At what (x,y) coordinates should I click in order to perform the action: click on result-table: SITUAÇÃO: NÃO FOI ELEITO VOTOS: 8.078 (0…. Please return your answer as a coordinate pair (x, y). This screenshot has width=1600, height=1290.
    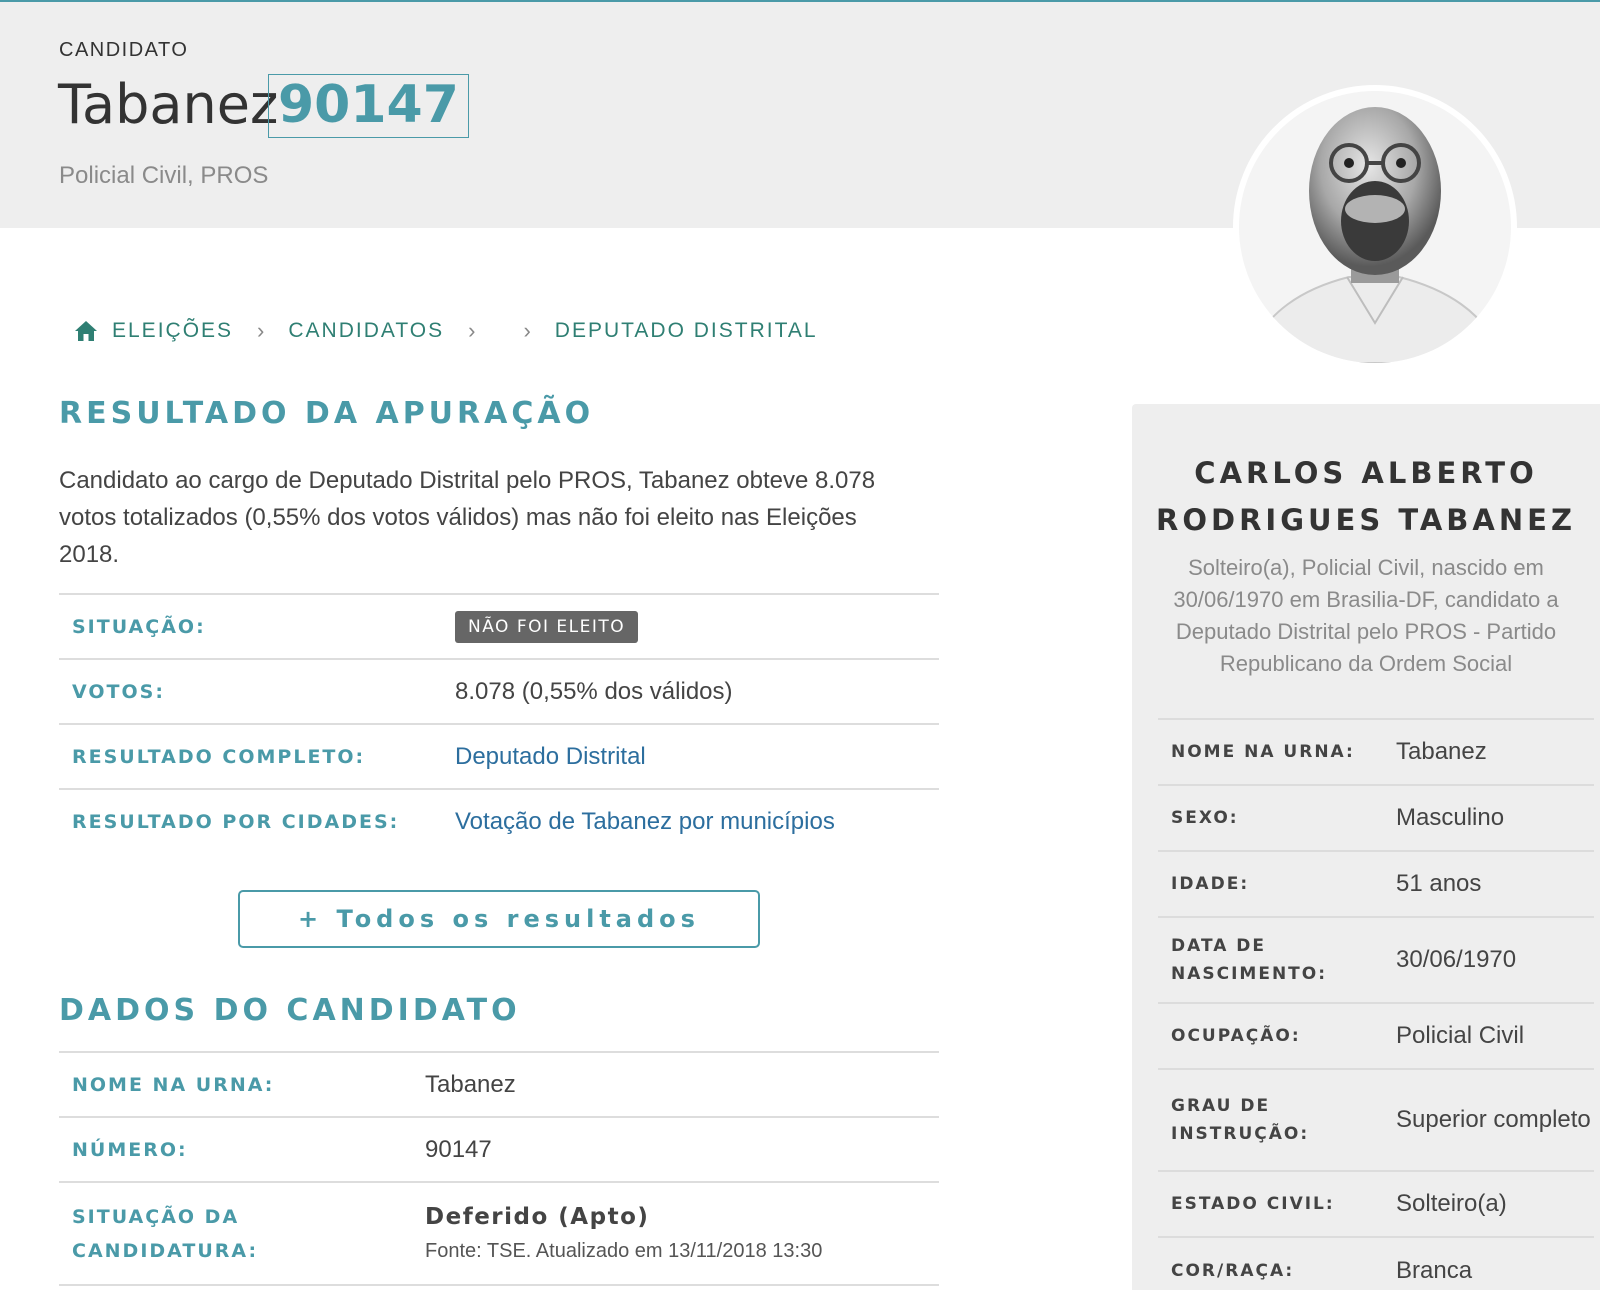
    Looking at the image, I should click on (499, 723).